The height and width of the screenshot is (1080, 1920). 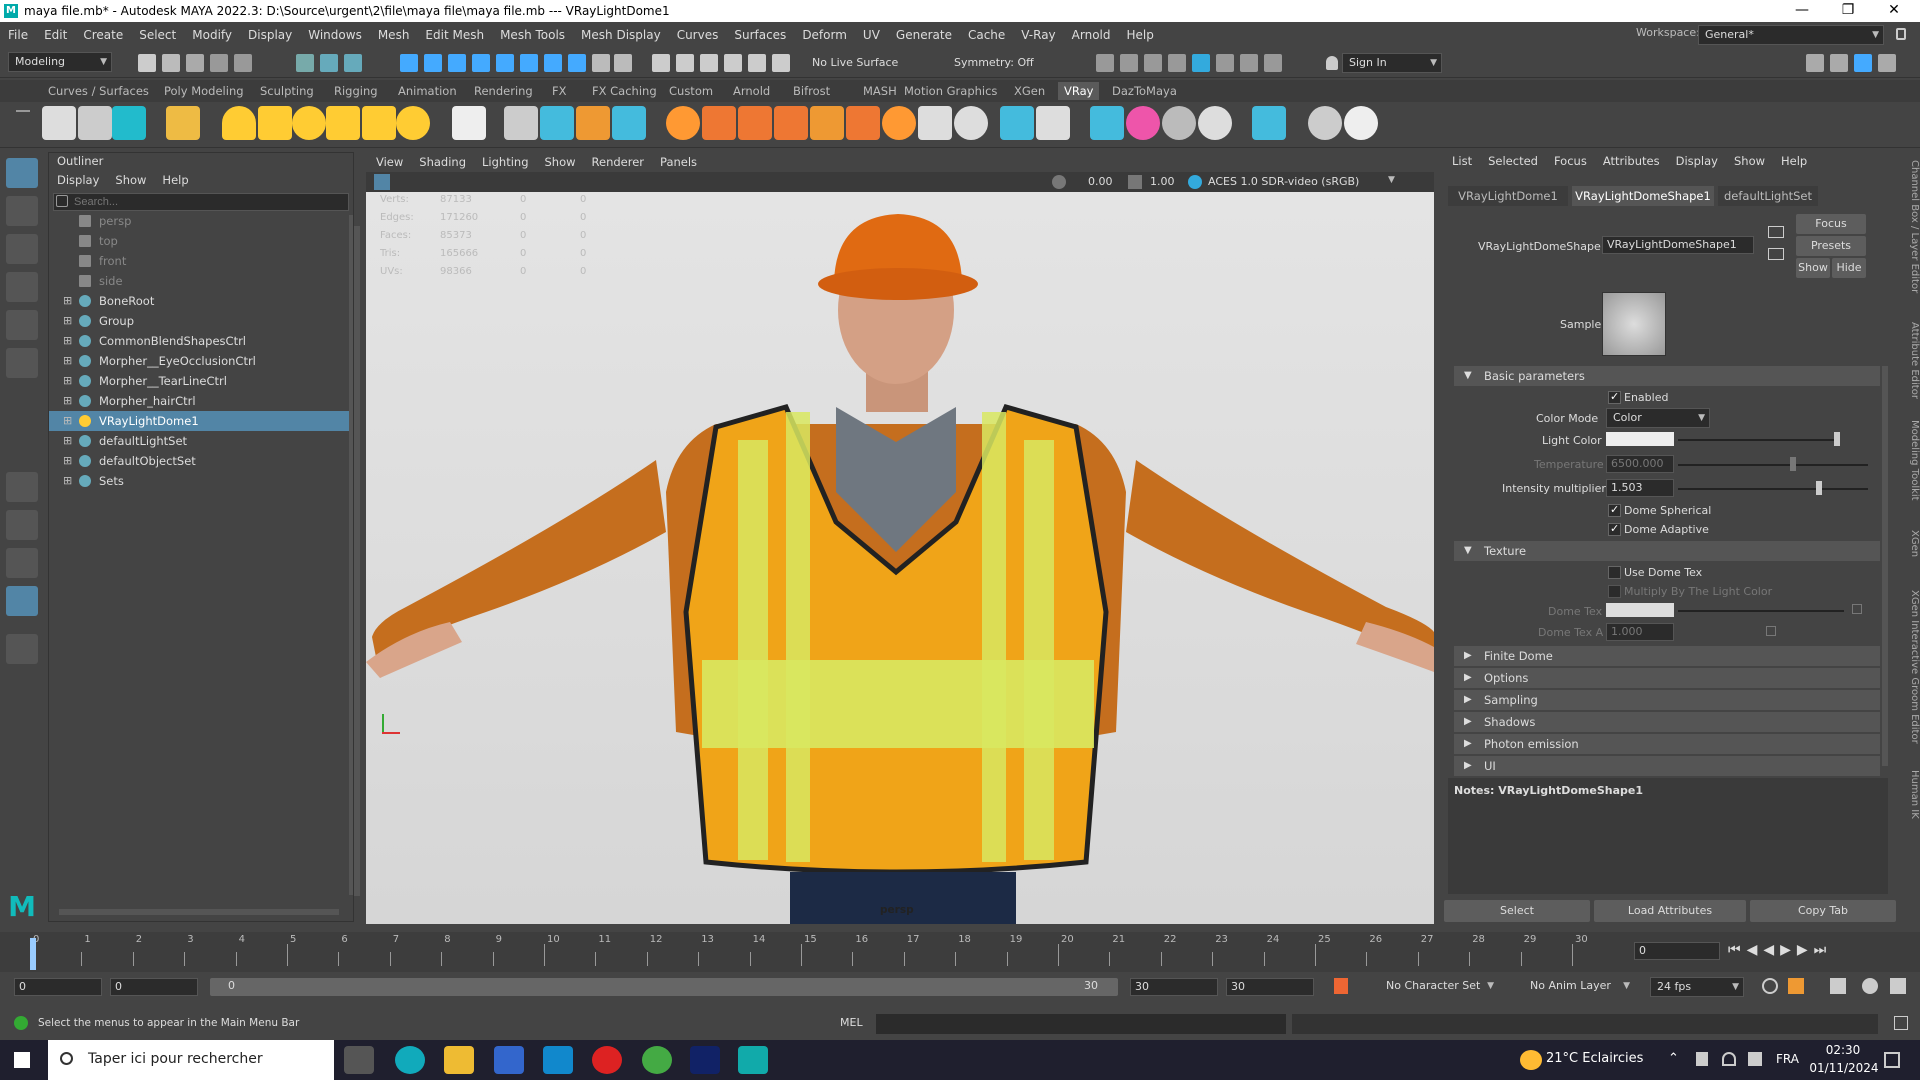 What do you see at coordinates (558, 1060) in the screenshot?
I see `mail-icon` at bounding box center [558, 1060].